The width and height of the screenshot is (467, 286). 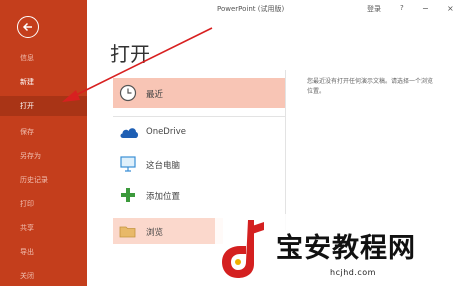 I want to click on watermark-url: hcjhd.com, so click(x=353, y=272).